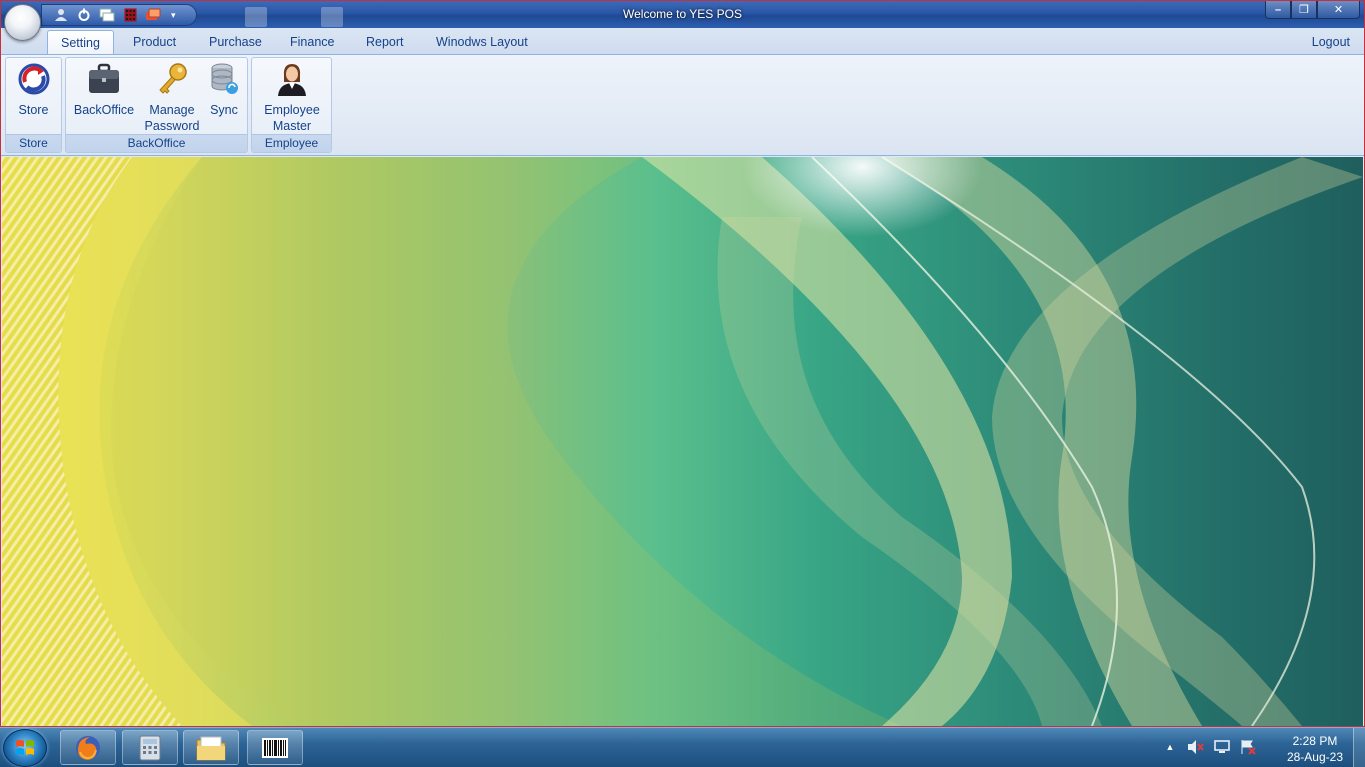  I want to click on restore-button: ❐, so click(1304, 10).